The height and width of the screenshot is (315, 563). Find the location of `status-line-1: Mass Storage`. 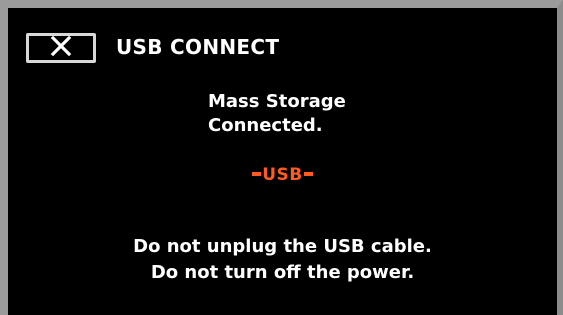

status-line-1: Mass Storage is located at coordinates (277, 101).